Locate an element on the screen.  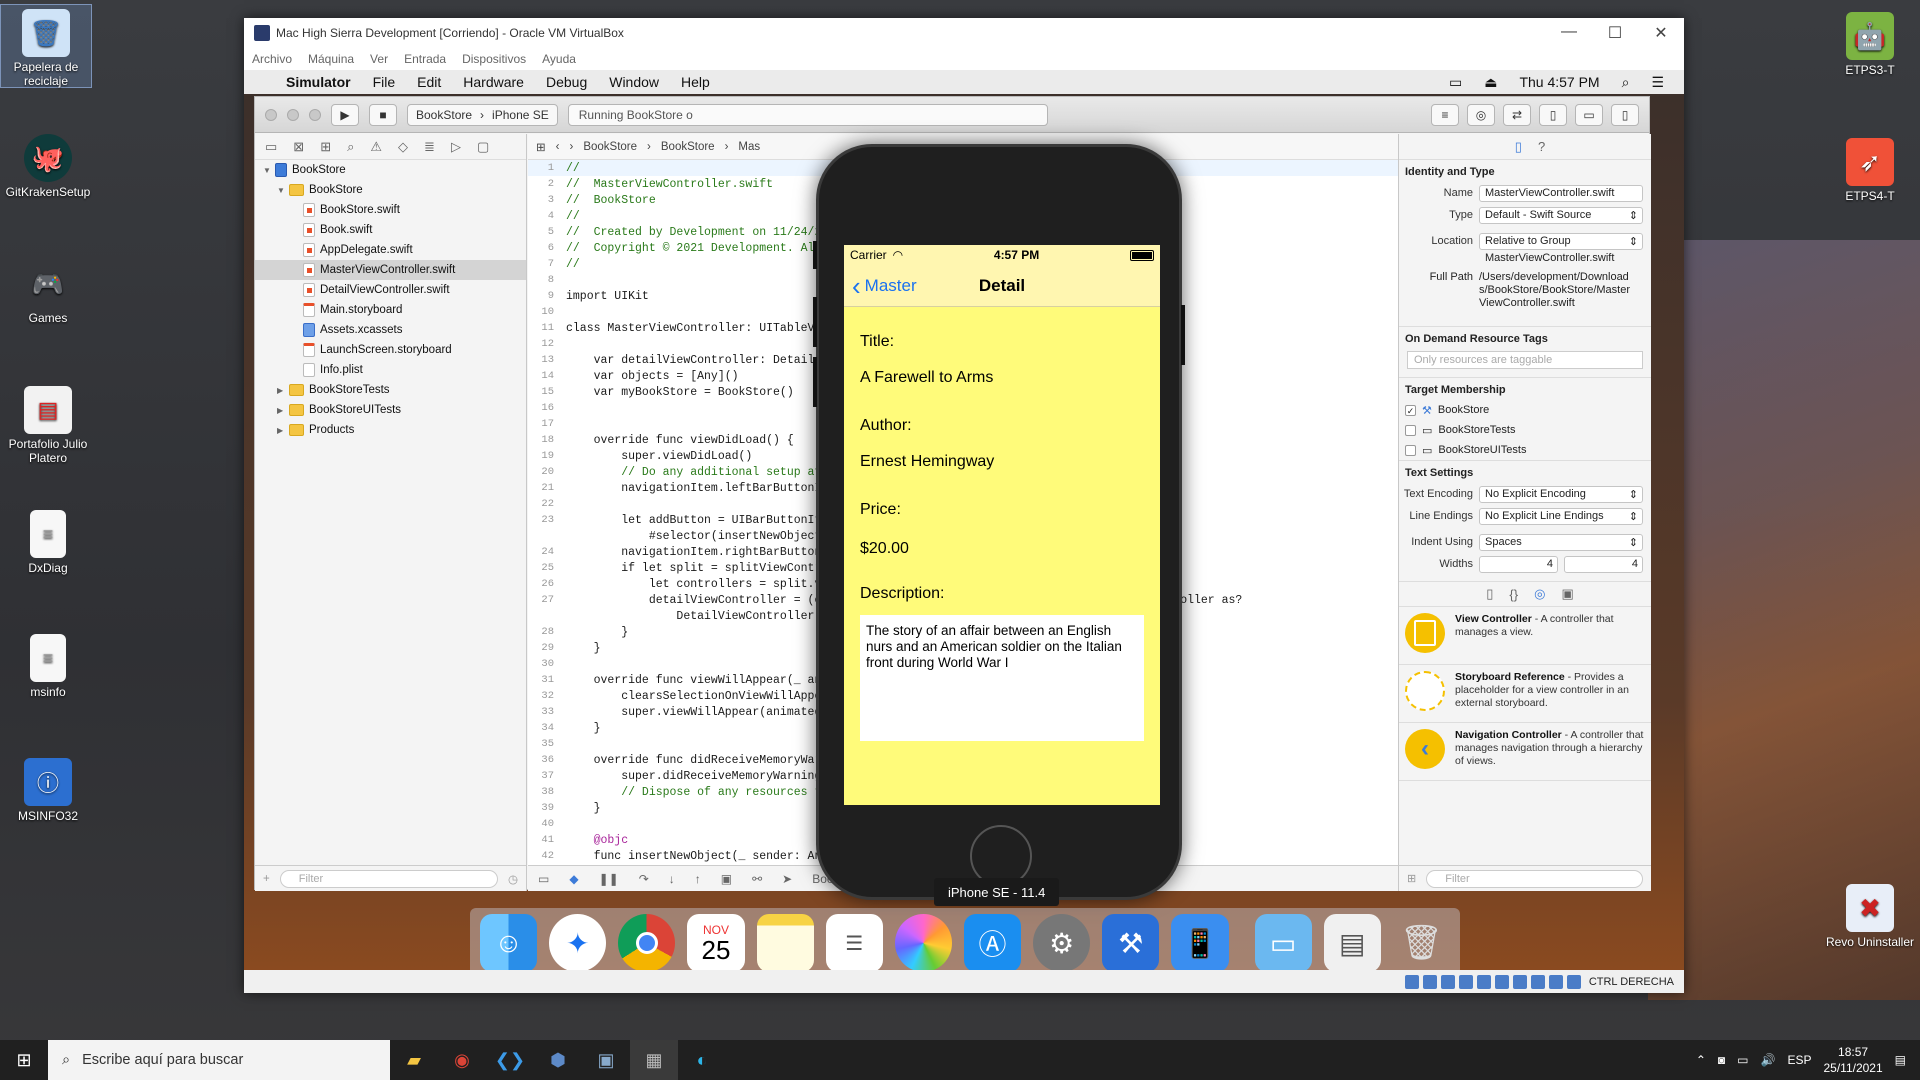
view-debugger-icon: ▣ is located at coordinates (726, 879).